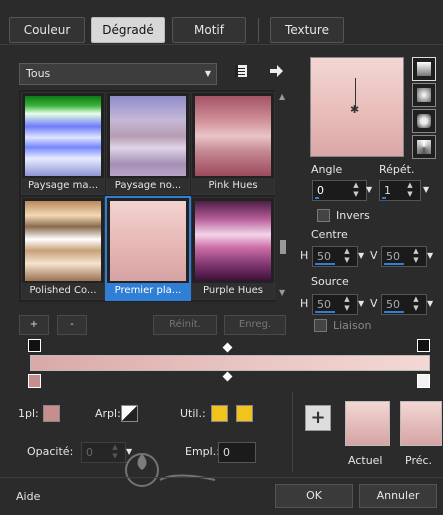  I want to click on source-h-dropdown-button: ▼, so click(361, 303).